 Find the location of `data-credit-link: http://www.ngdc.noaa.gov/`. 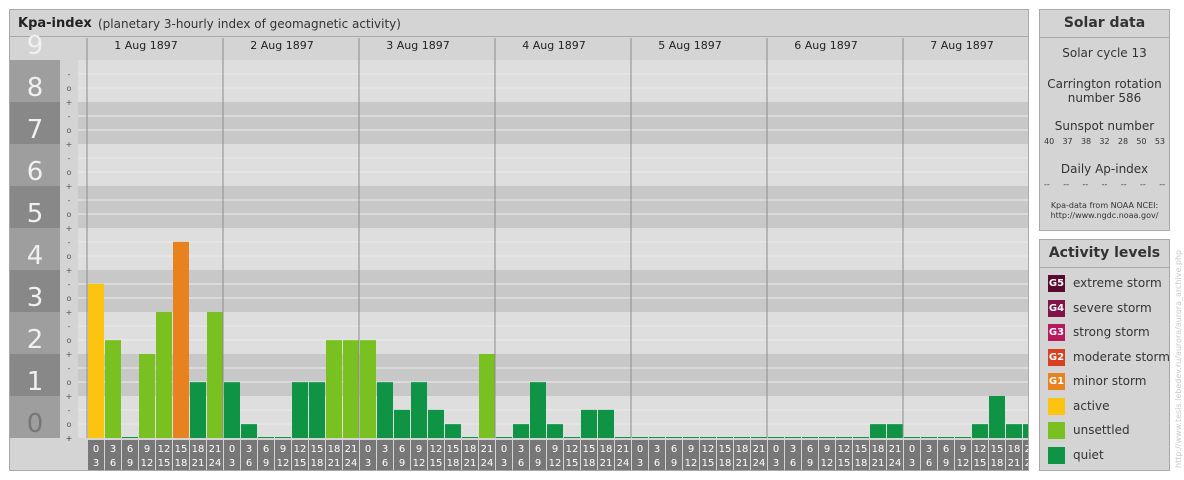

data-credit-link: http://www.ngdc.noaa.gov/ is located at coordinates (1104, 216).